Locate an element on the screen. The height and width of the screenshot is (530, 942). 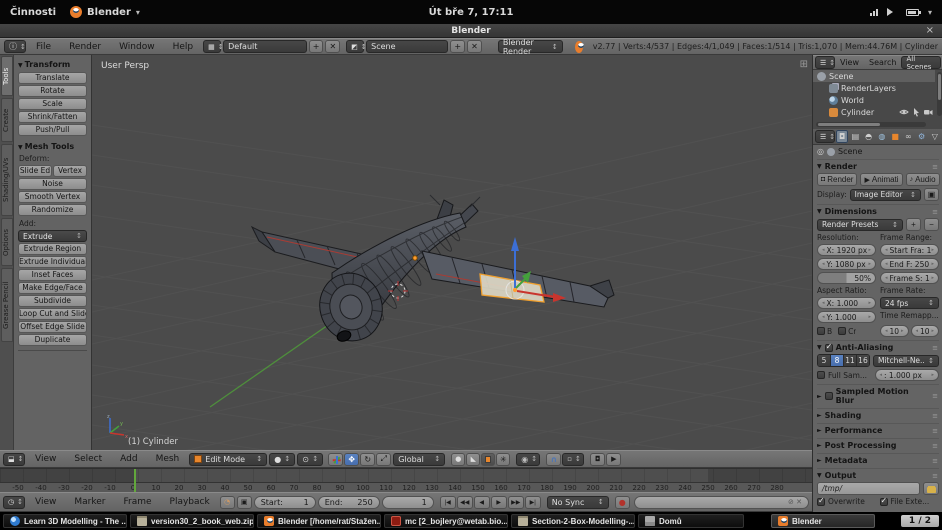
tool-button: Make Edge/Face is located at coordinates (52, 288).